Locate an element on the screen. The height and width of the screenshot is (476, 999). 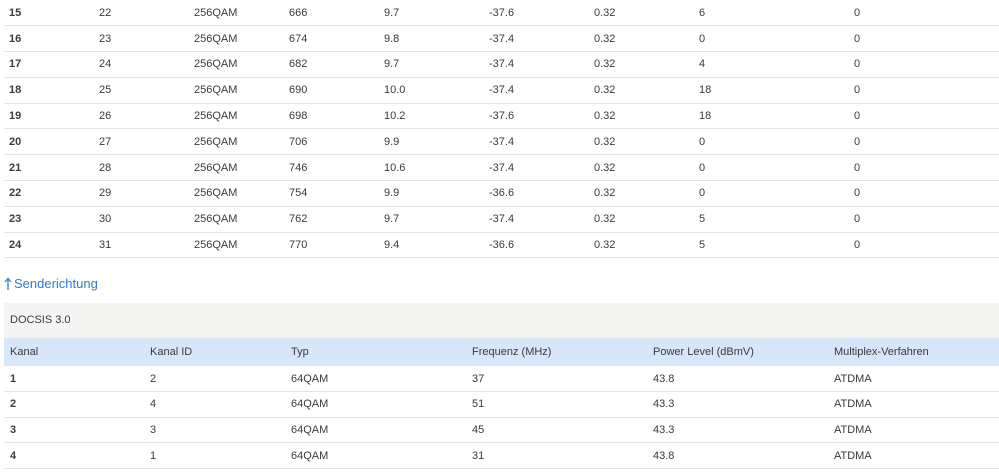
table-cell: 754 is located at coordinates (298, 193).